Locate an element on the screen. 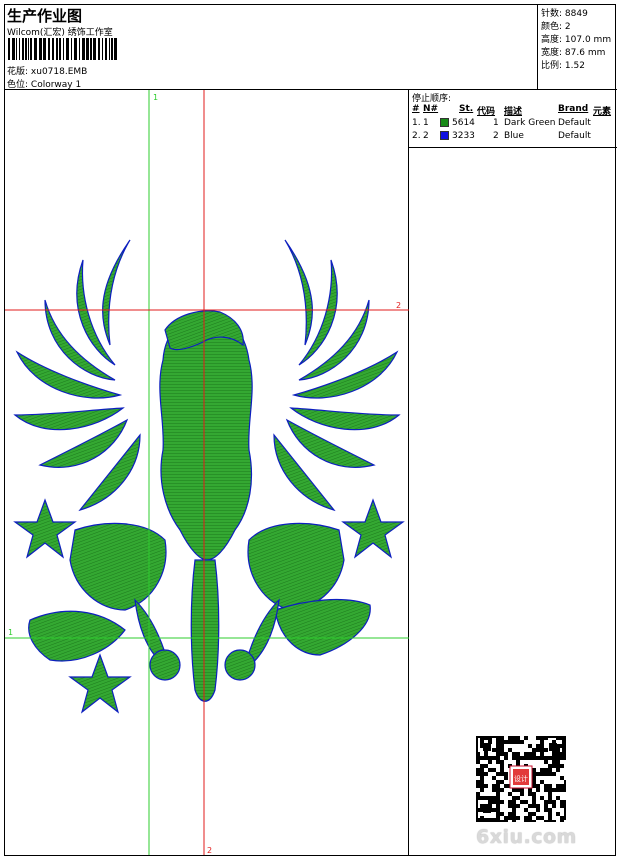 This screenshot has height=860, width=620. qr-stamp-text: 设计 is located at coordinates (521, 778).